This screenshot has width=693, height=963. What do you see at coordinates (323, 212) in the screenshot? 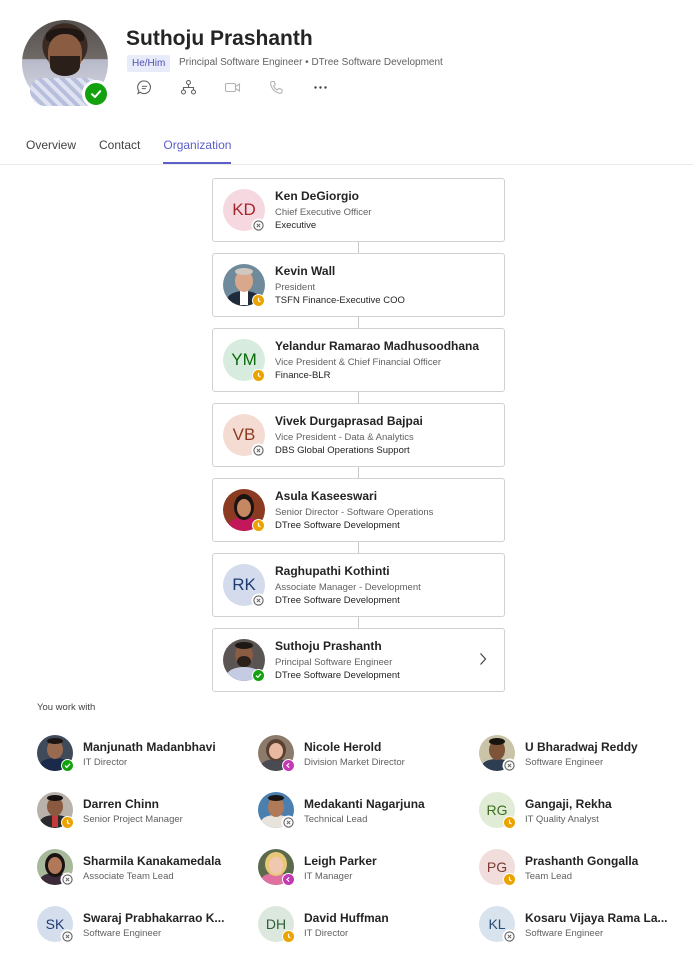
I see `person-title: Chief Executive Officer` at bounding box center [323, 212].